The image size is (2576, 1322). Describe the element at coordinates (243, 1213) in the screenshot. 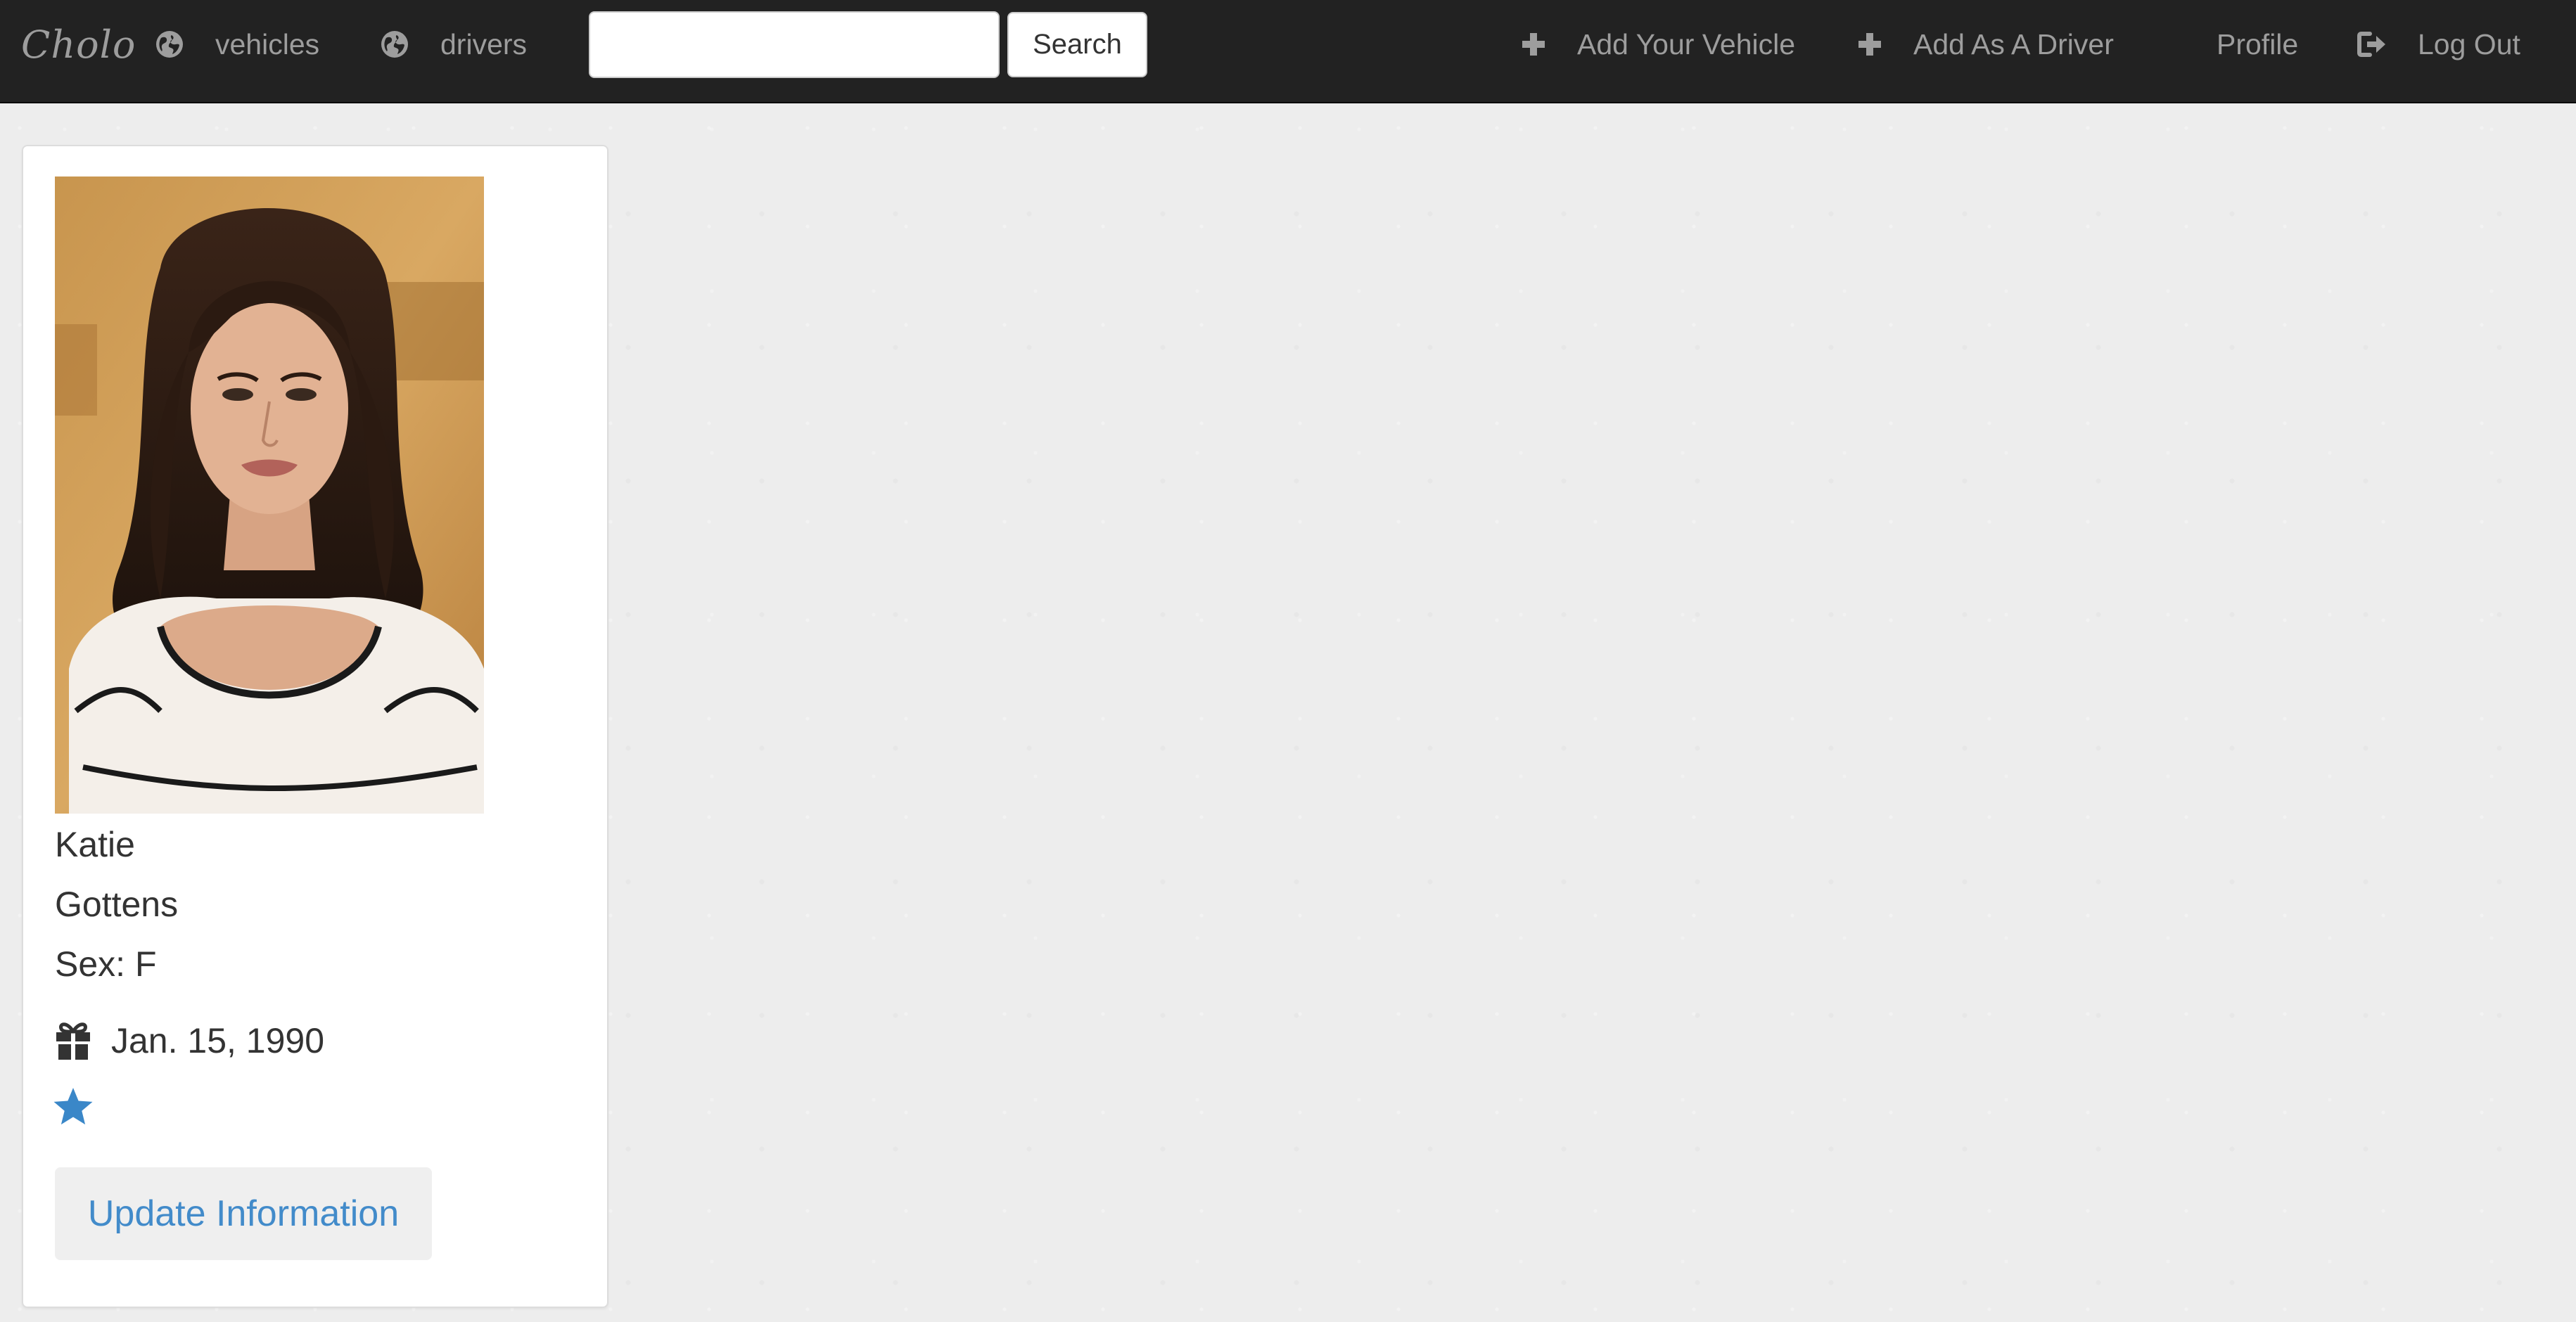

I see `update-information-button: Update Information` at that location.